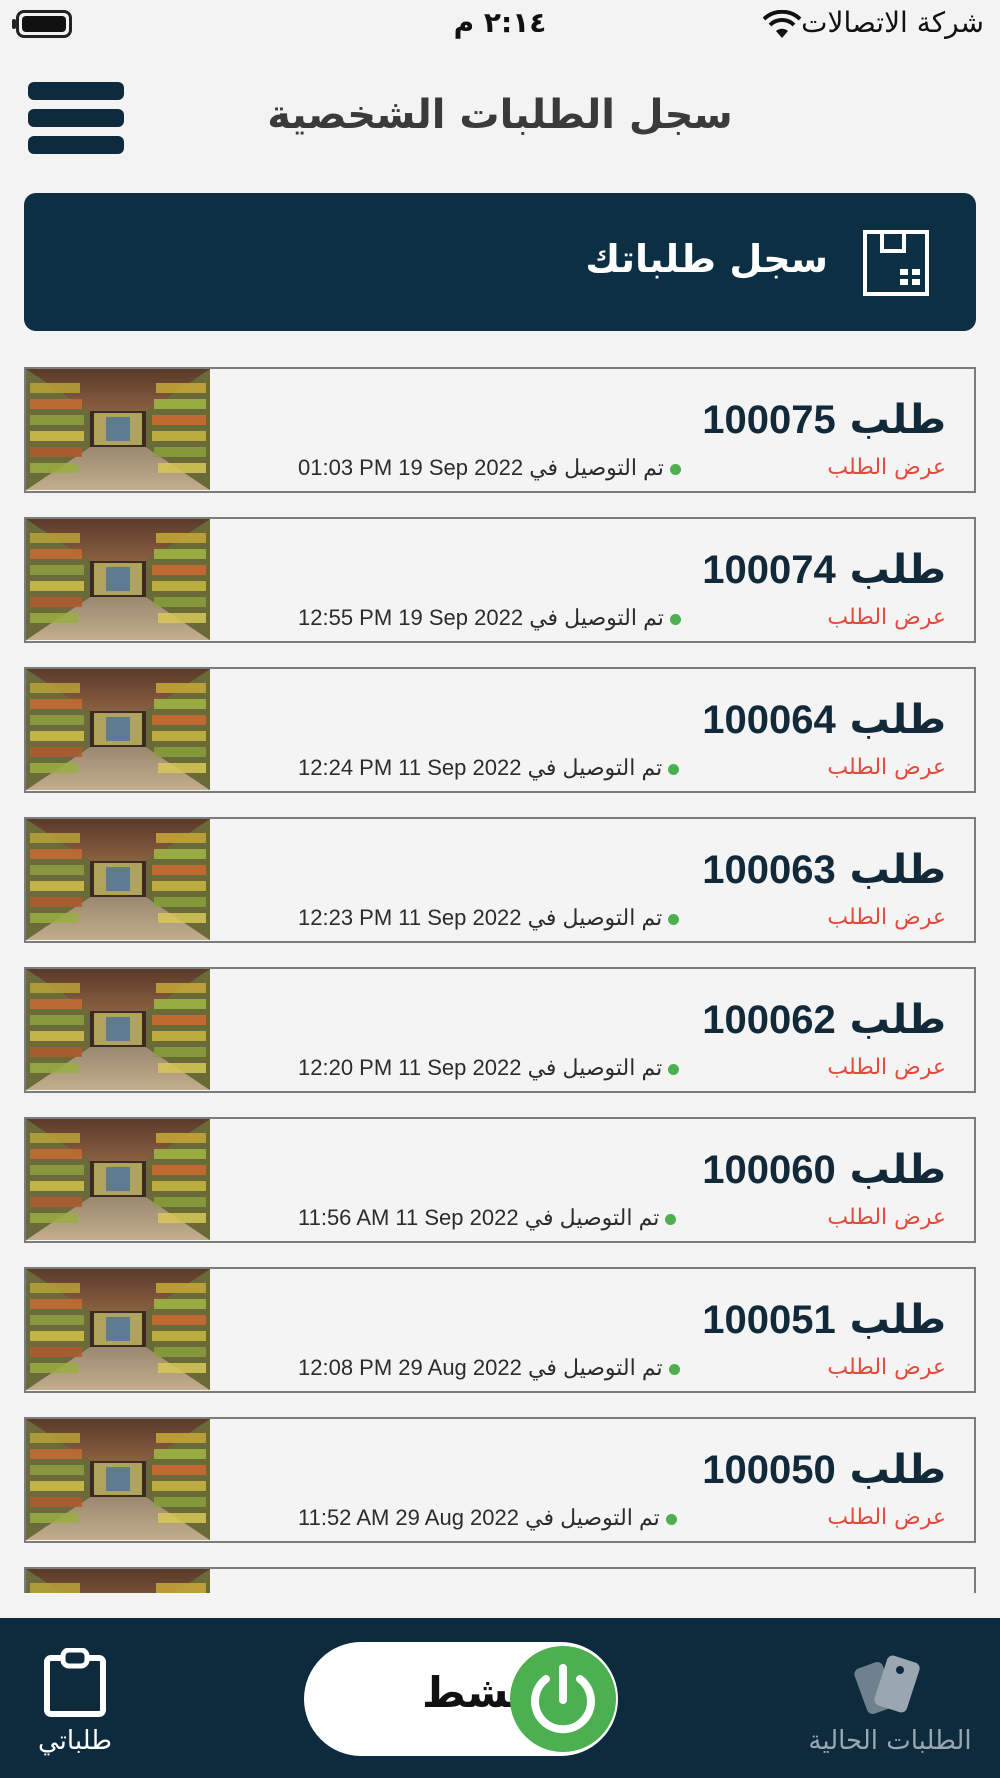 The height and width of the screenshot is (1778, 1000). I want to click on order-title: طلب 100060, so click(824, 1170).